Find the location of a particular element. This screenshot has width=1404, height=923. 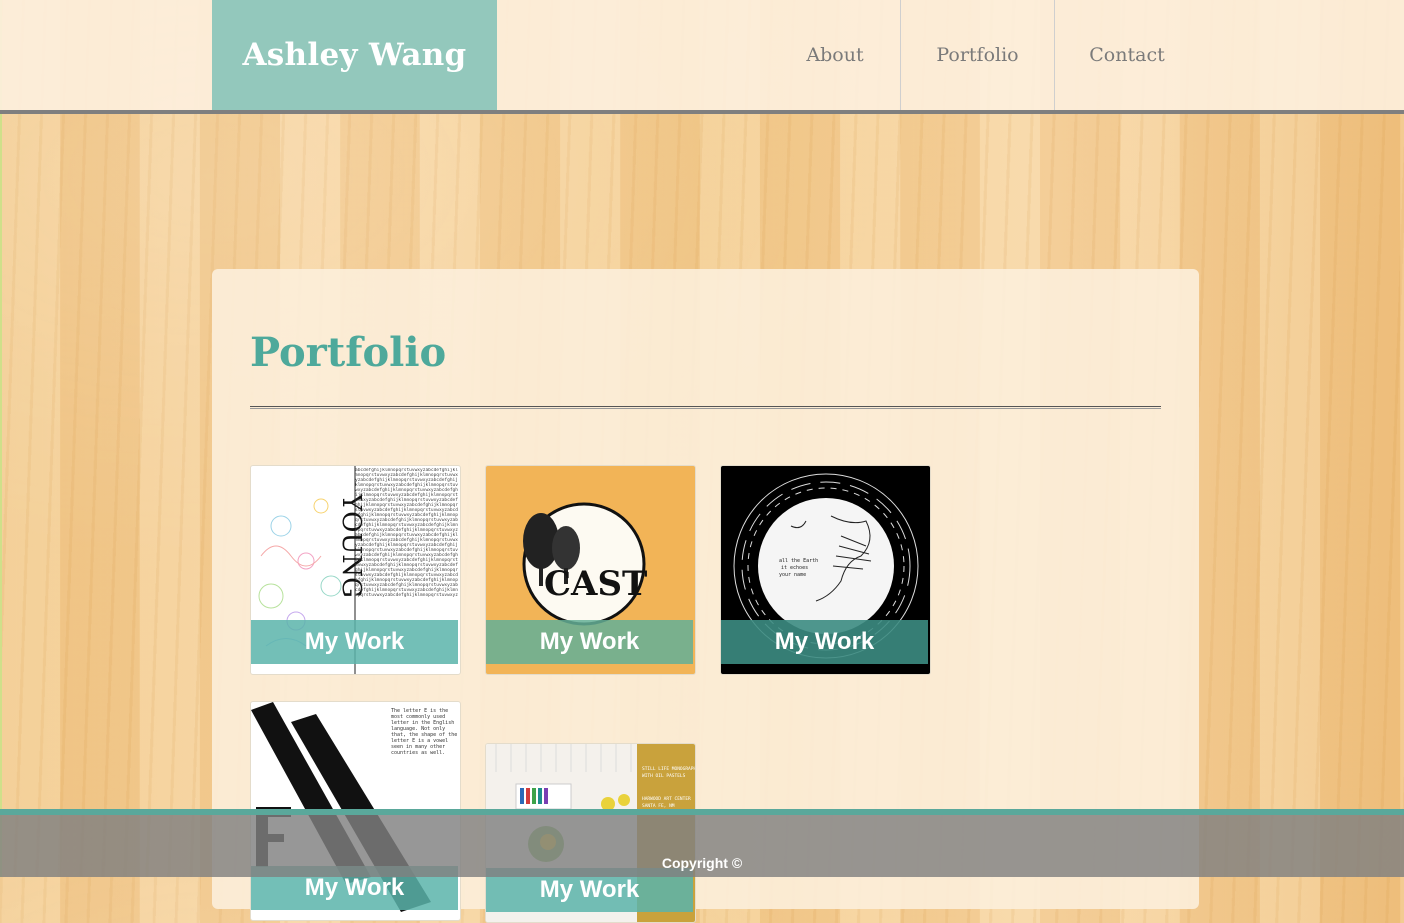

cast-artwork-text: CAST is located at coordinates (596, 584).